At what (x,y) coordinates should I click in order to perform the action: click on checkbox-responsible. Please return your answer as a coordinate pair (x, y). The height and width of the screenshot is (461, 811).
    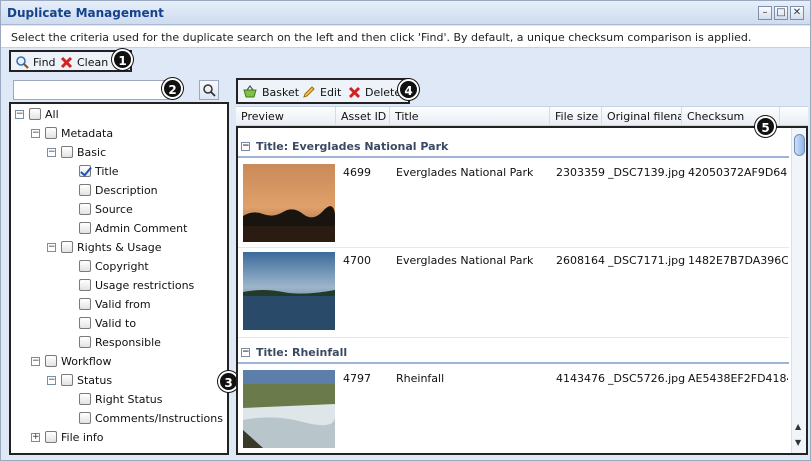
    Looking at the image, I should click on (85, 342).